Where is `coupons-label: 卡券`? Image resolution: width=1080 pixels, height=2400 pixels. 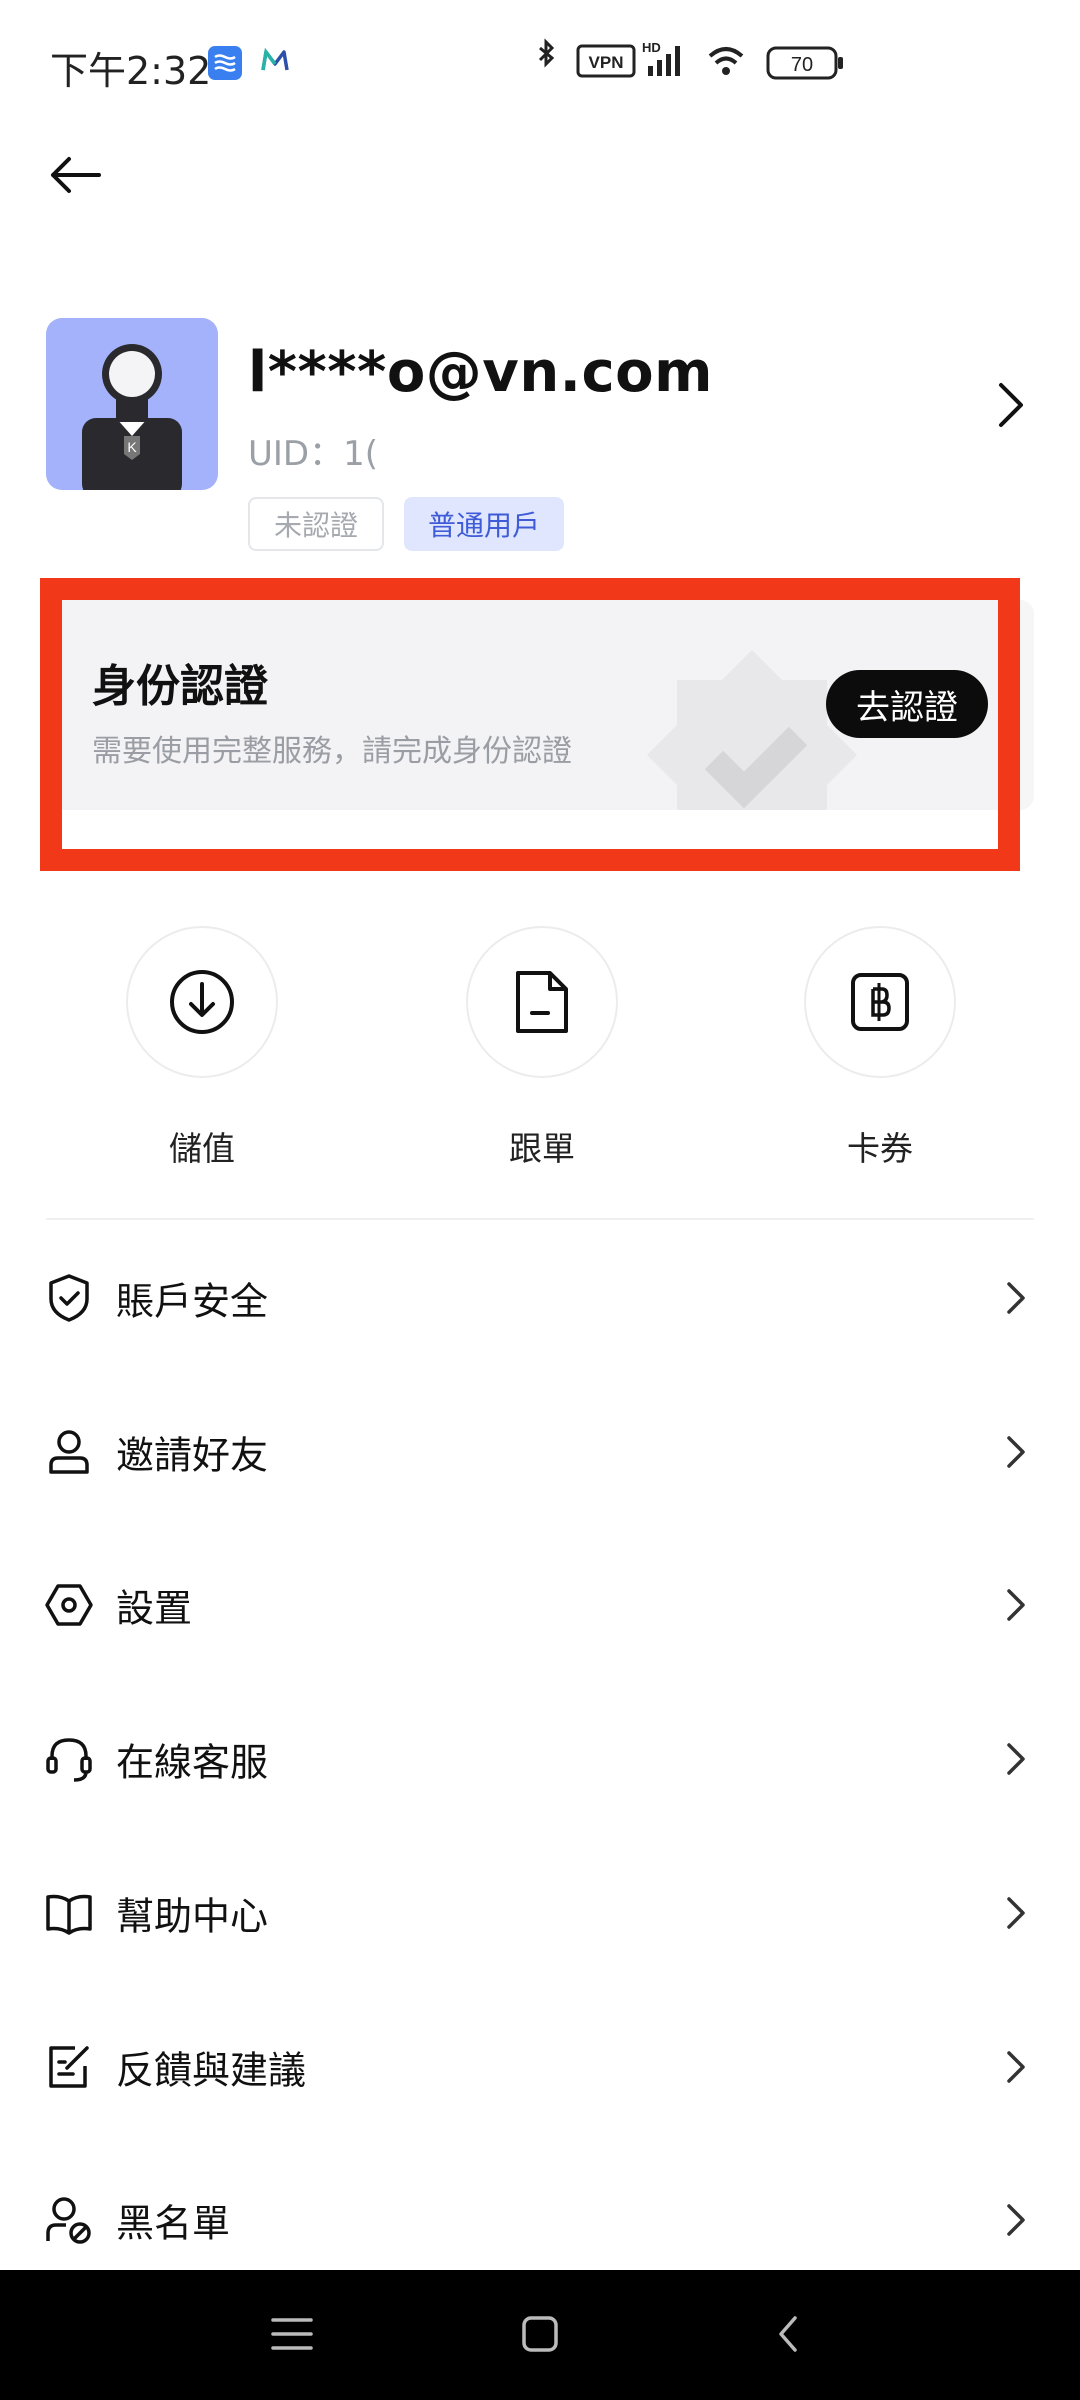
coupons-label: 卡券 is located at coordinates (880, 1148).